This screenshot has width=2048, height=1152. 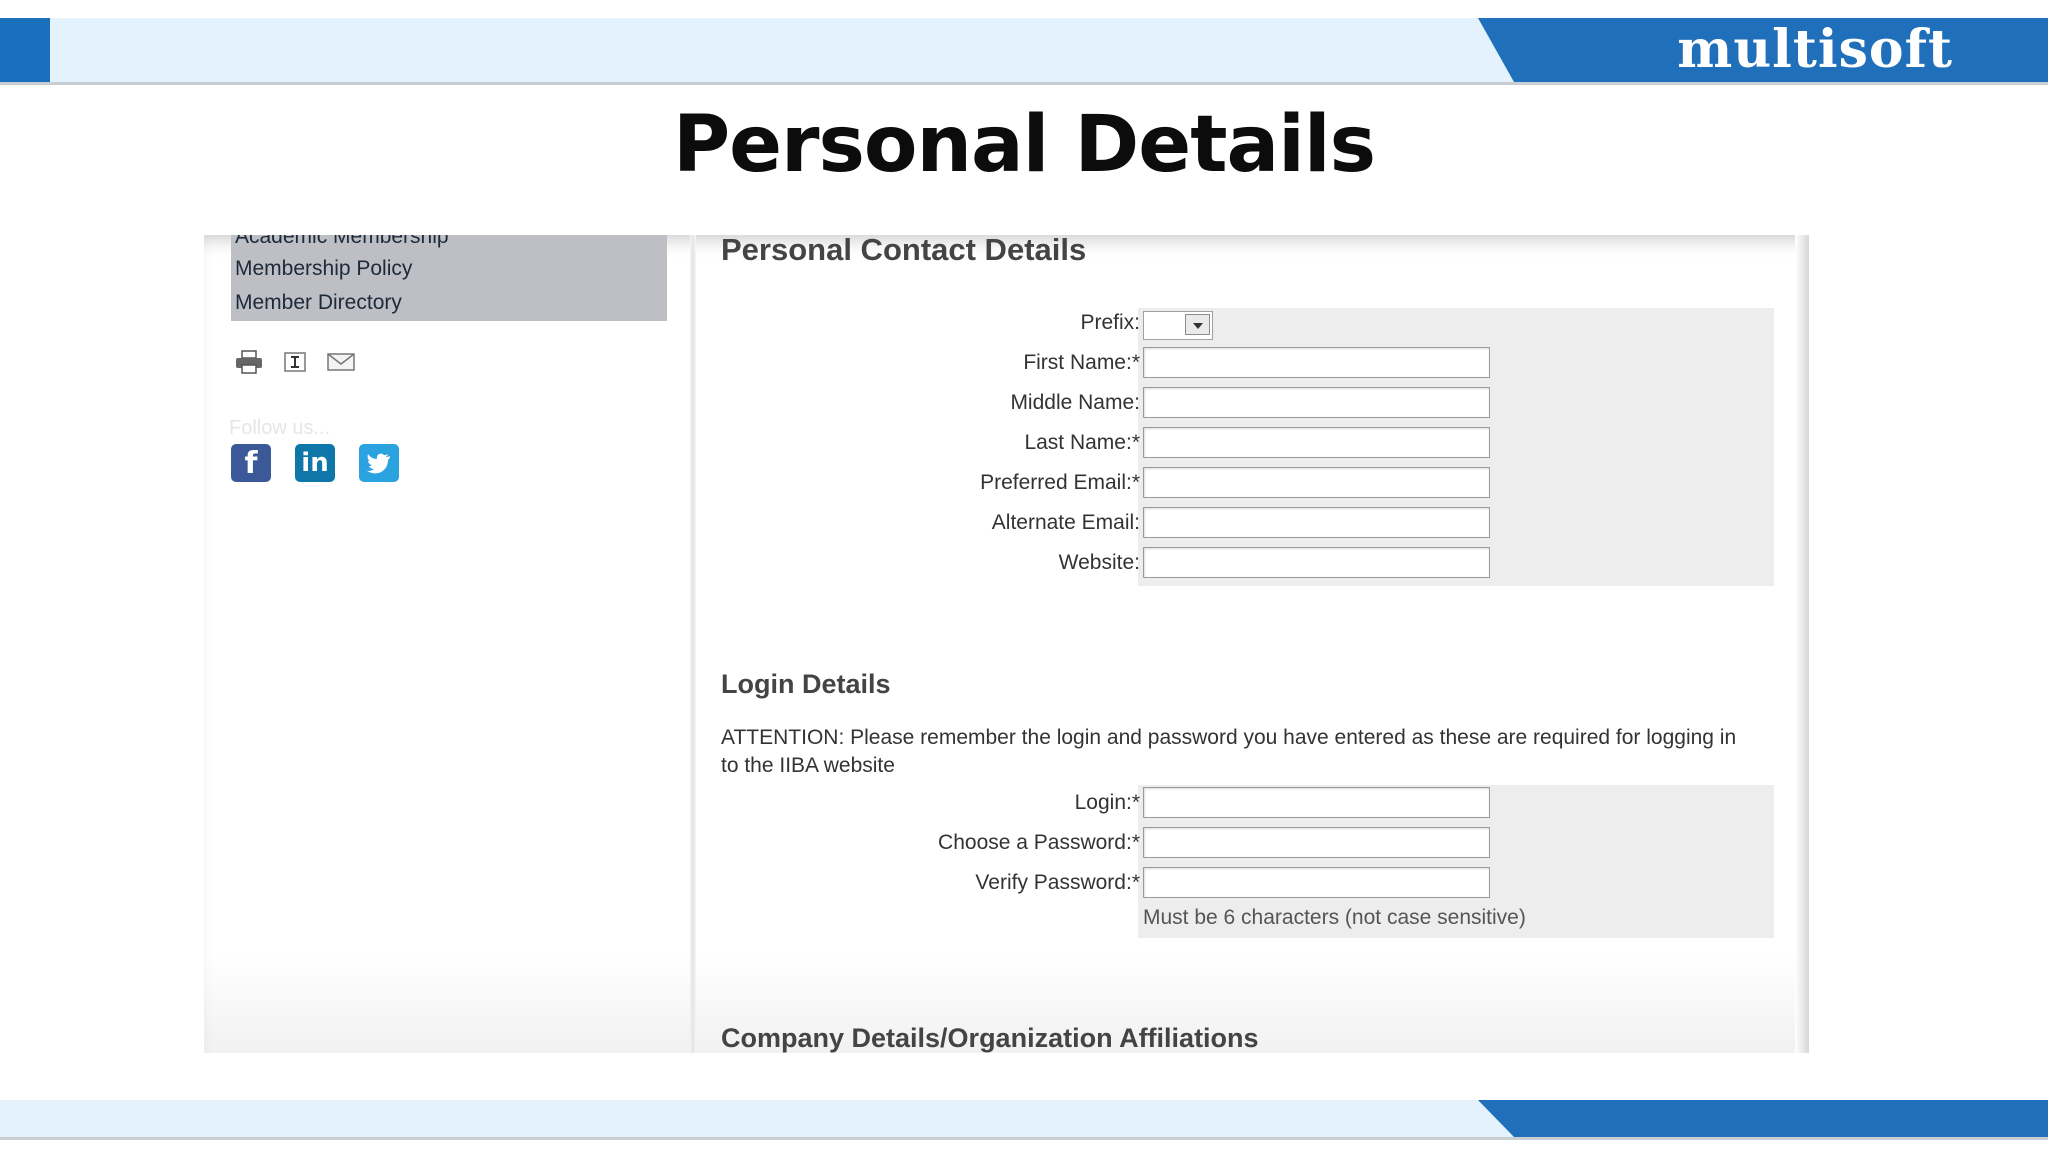 I want to click on form-row-verify-password: Verify Password:*, so click(x=1006, y=887).